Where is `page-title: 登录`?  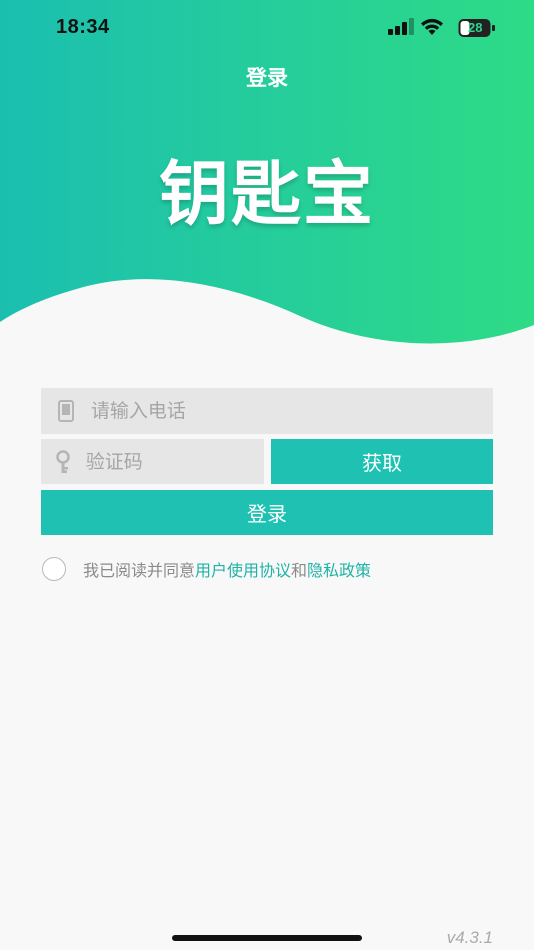
page-title: 登录 is located at coordinates (267, 78).